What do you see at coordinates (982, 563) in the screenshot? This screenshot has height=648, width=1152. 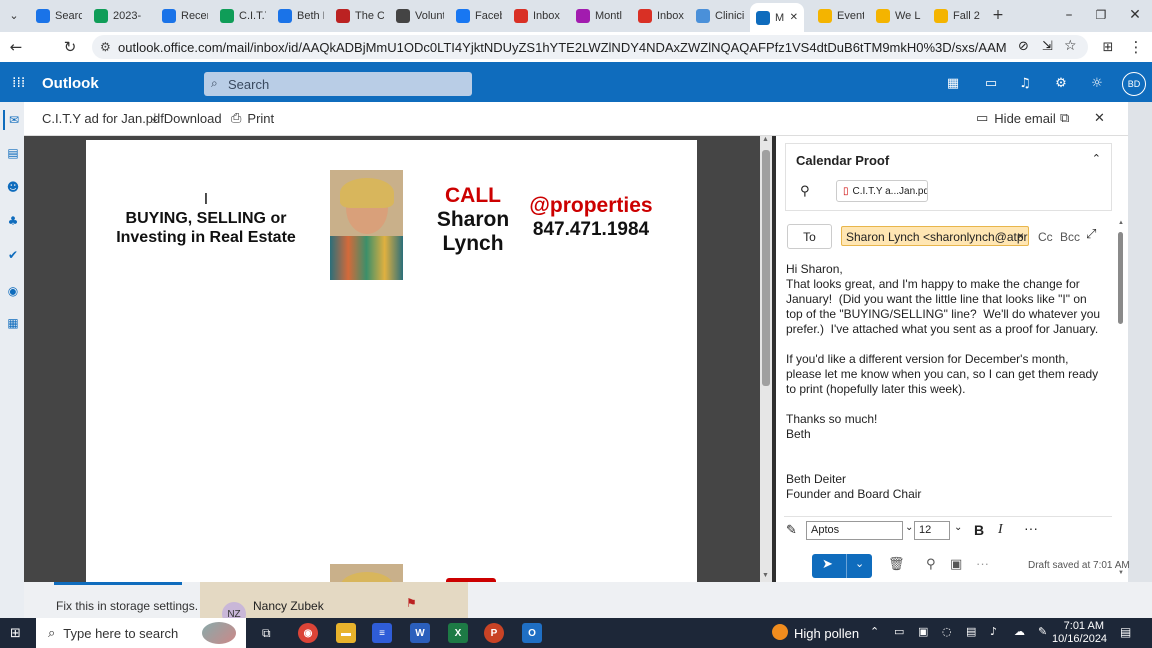 I see `more-actions-icon: ···` at bounding box center [982, 563].